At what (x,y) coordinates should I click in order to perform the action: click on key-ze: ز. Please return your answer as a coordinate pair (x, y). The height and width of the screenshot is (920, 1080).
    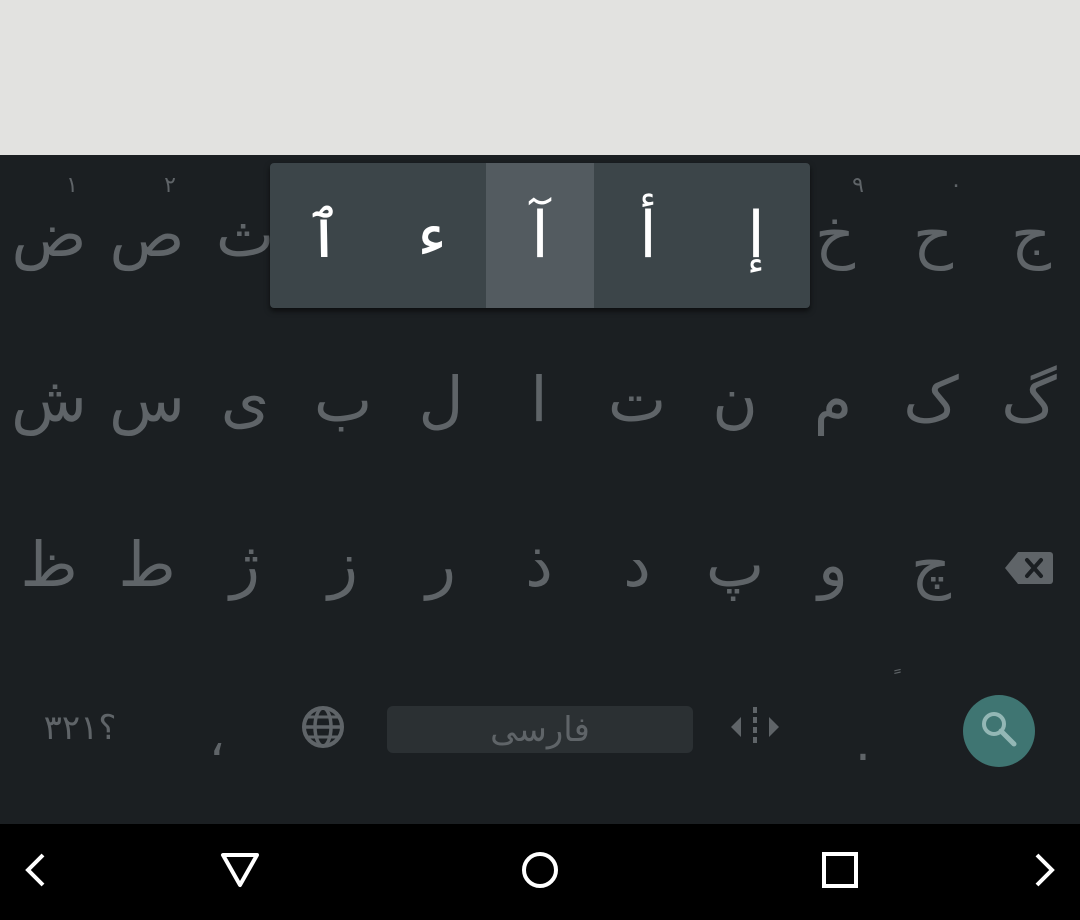
    Looking at the image, I should click on (343, 565).